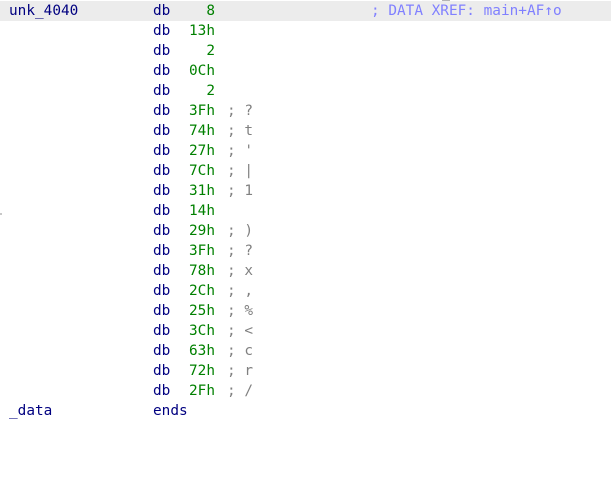  What do you see at coordinates (202, 31) in the screenshot?
I see `operand: 13h` at bounding box center [202, 31].